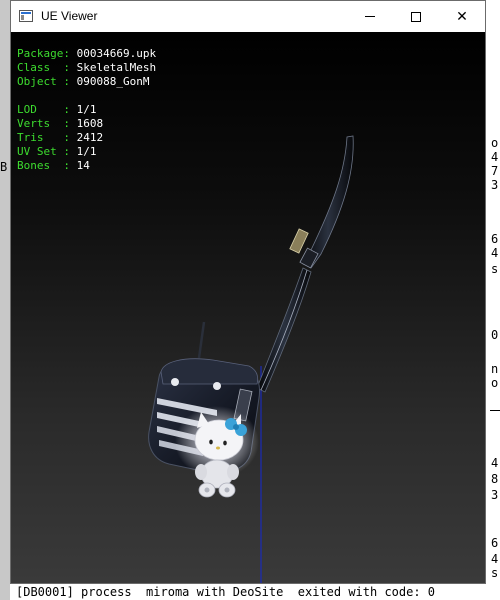 This screenshot has width=500, height=600. What do you see at coordinates (43, 67) in the screenshot?
I see `info-label: Class :` at bounding box center [43, 67].